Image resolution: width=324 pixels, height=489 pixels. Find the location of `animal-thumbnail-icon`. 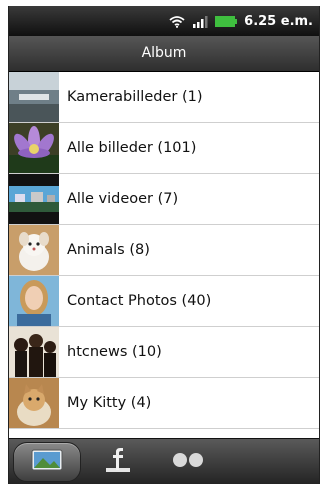

animal-thumbnail-icon is located at coordinates (34, 250).